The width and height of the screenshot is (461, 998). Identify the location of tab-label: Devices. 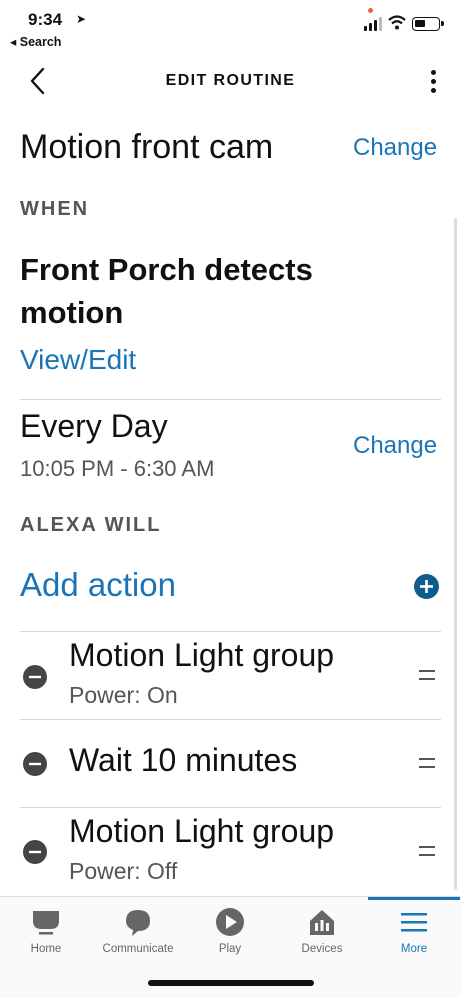
(322, 949).